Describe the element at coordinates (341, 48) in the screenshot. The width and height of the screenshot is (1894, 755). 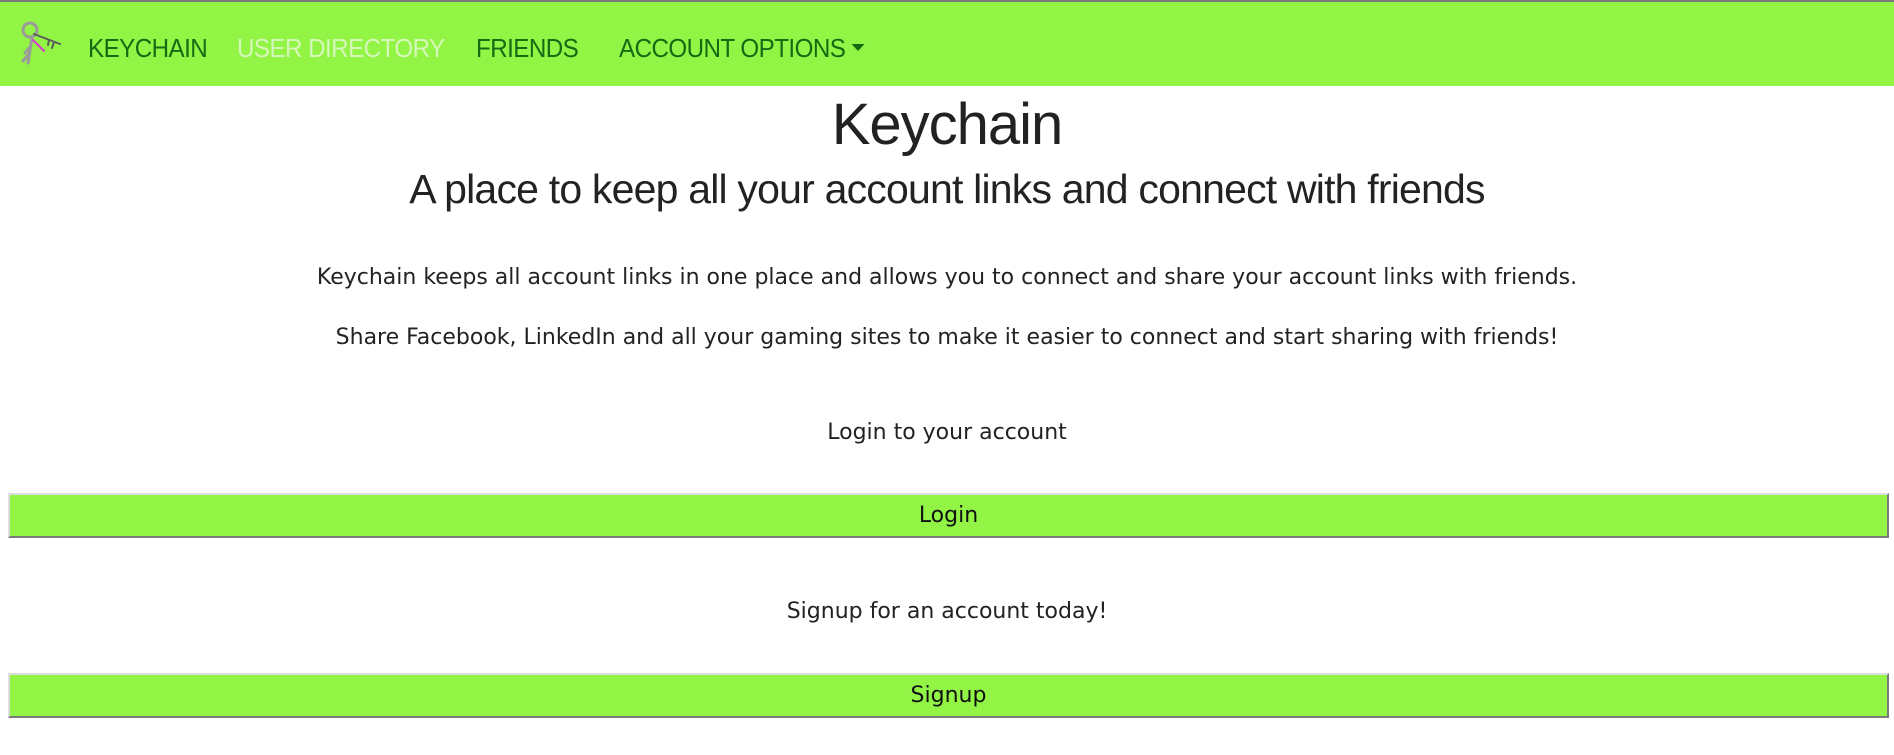
I see `nav-user-directory-link: USER DIRECTORY` at that location.